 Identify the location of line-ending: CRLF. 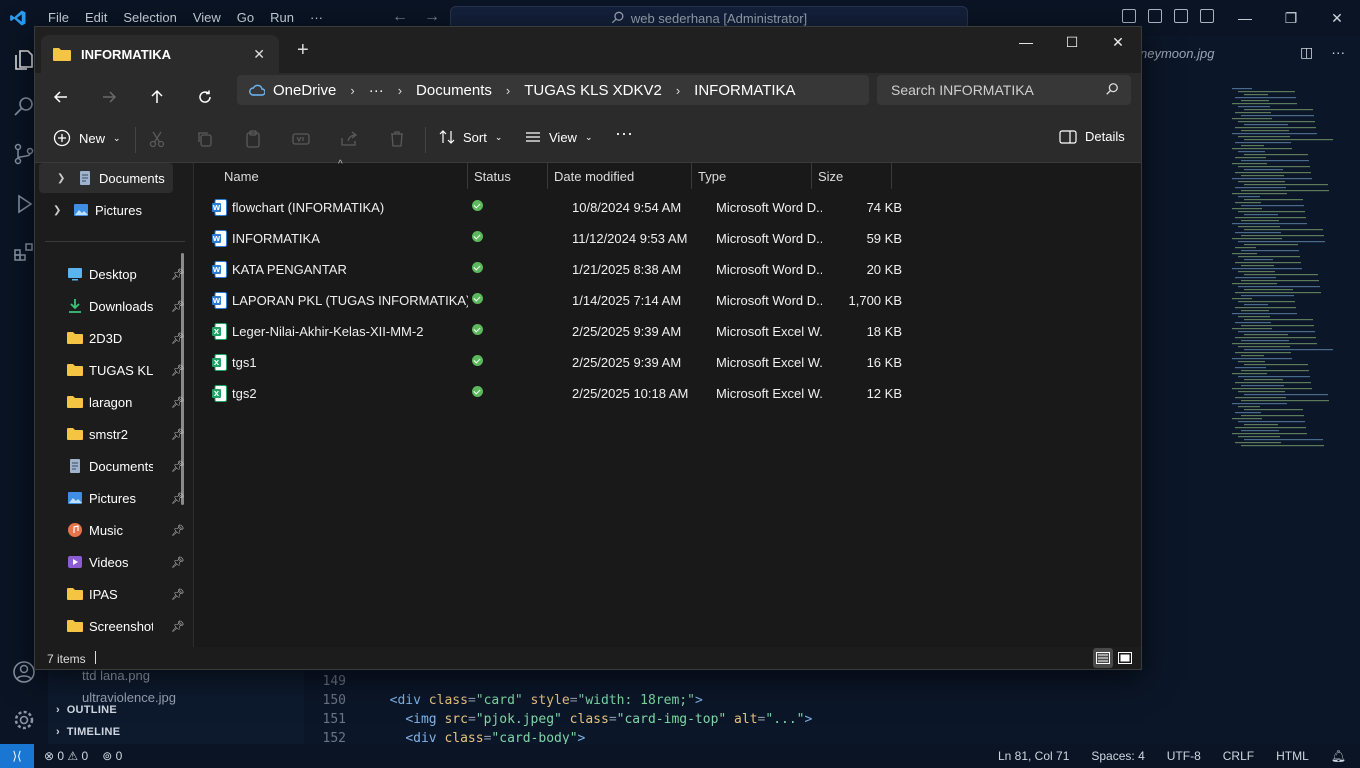
(1238, 756).